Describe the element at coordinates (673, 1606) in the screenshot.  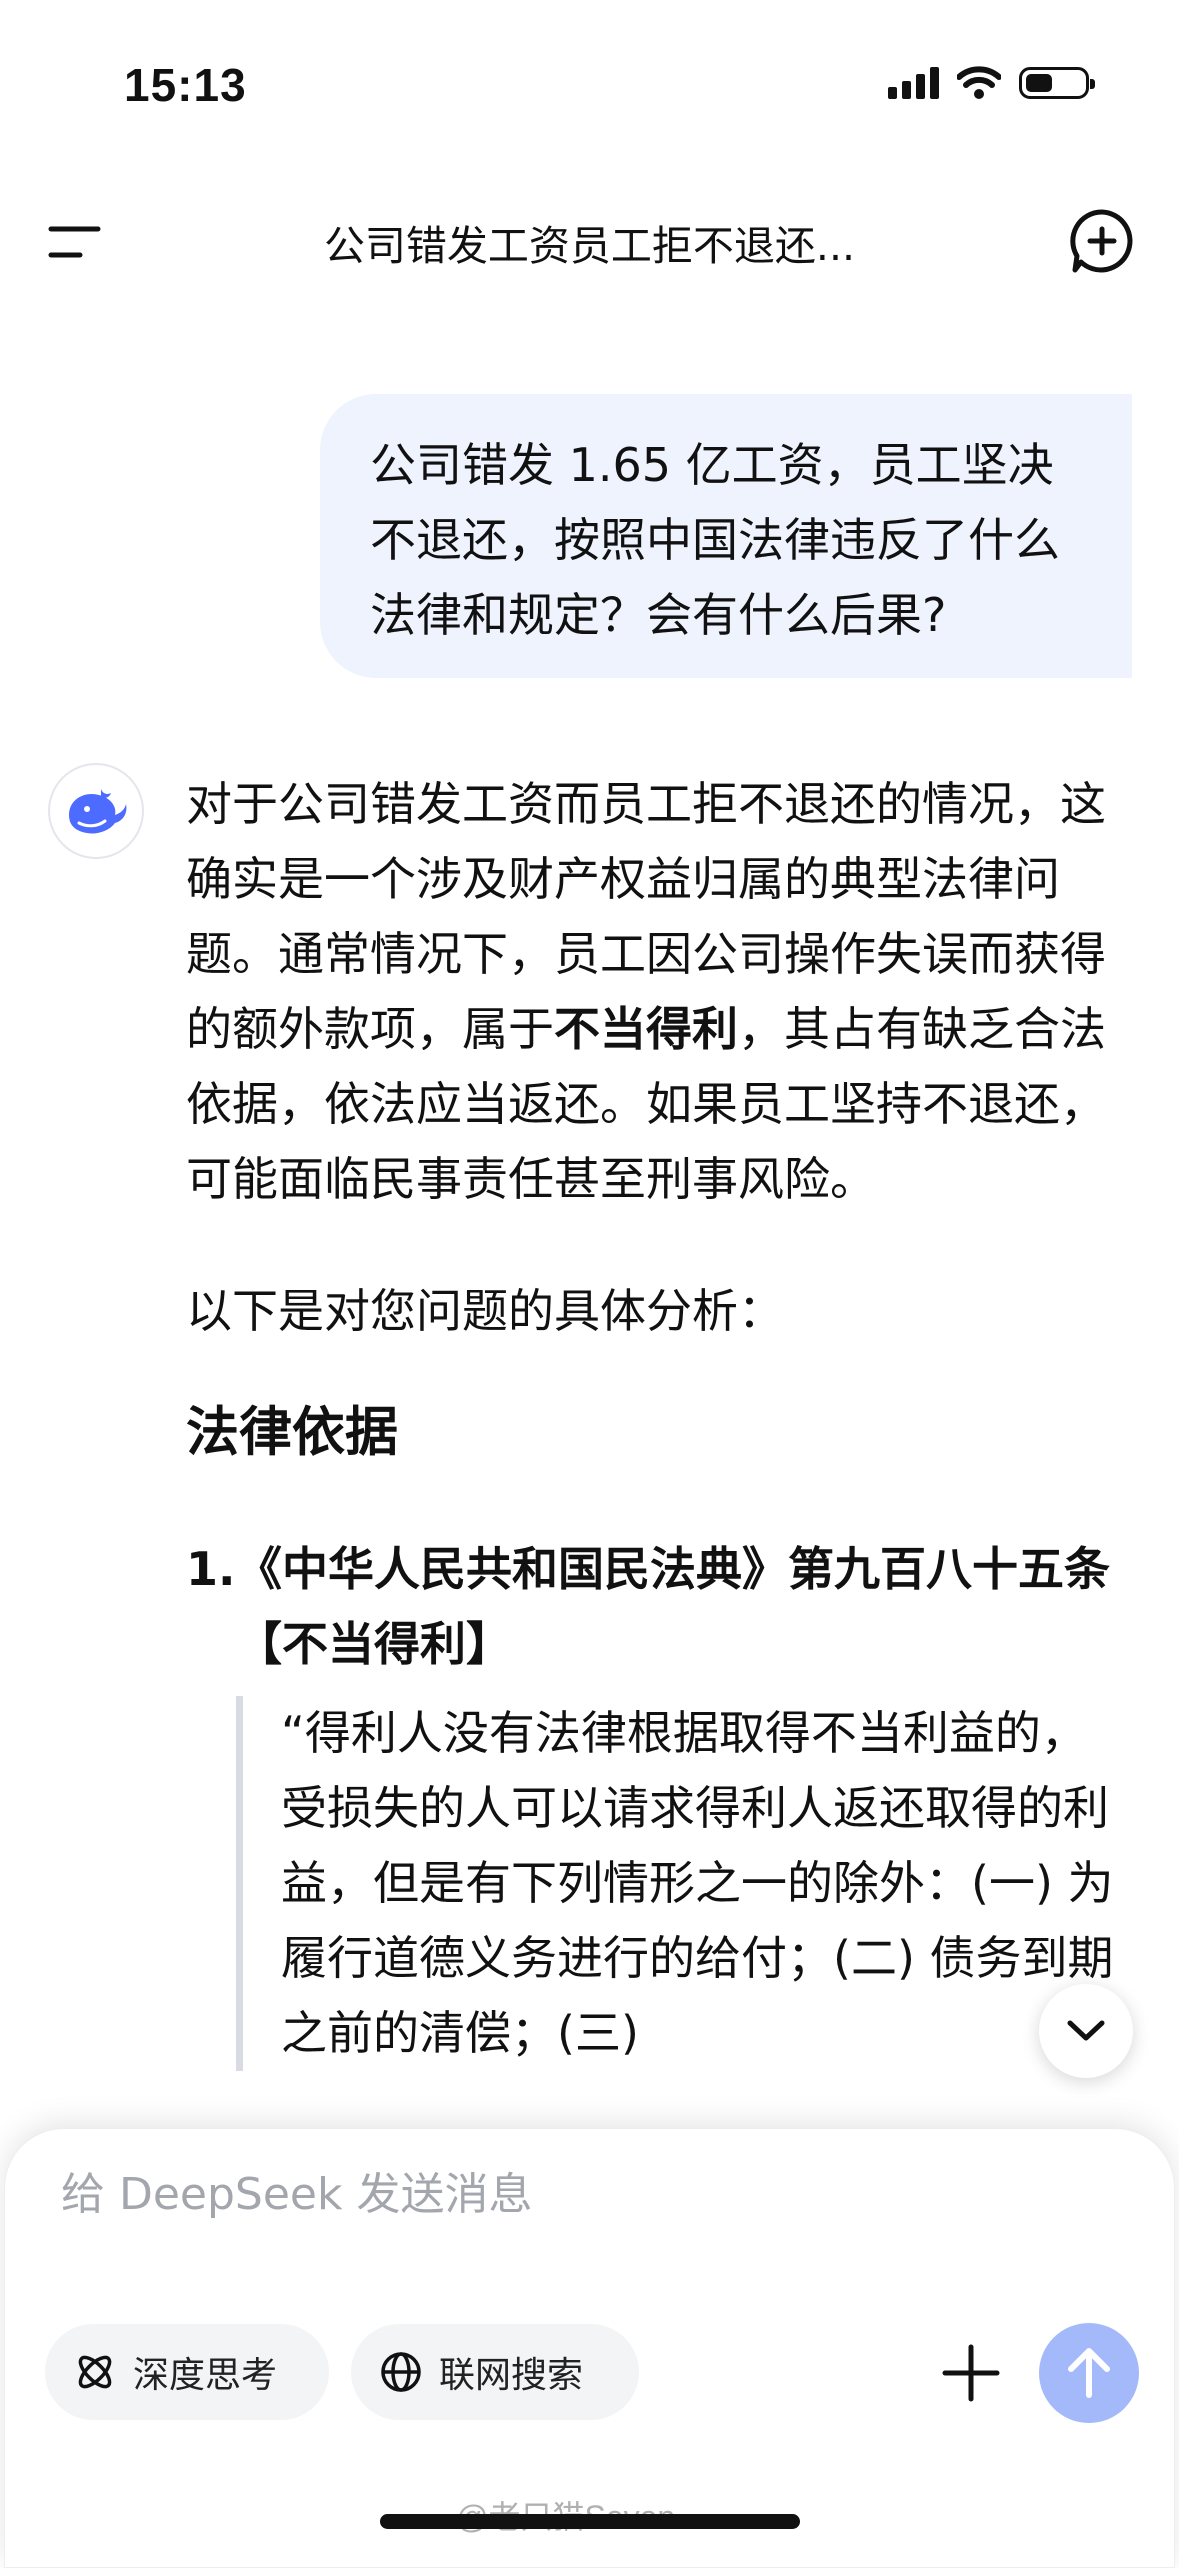
I see `law-title: 《中华人民共和国民法典》第九百八十五条【不当得利】` at that location.